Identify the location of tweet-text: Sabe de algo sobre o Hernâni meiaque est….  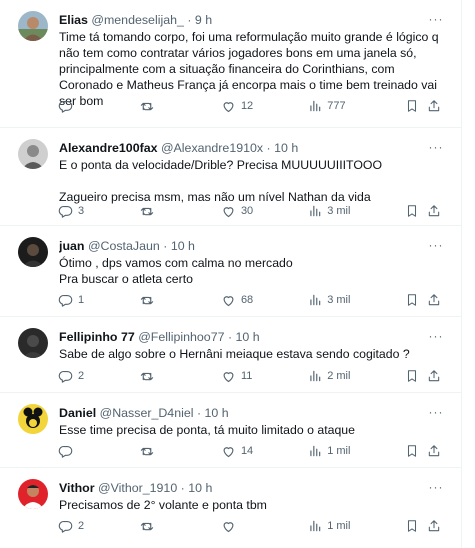
(234, 354).